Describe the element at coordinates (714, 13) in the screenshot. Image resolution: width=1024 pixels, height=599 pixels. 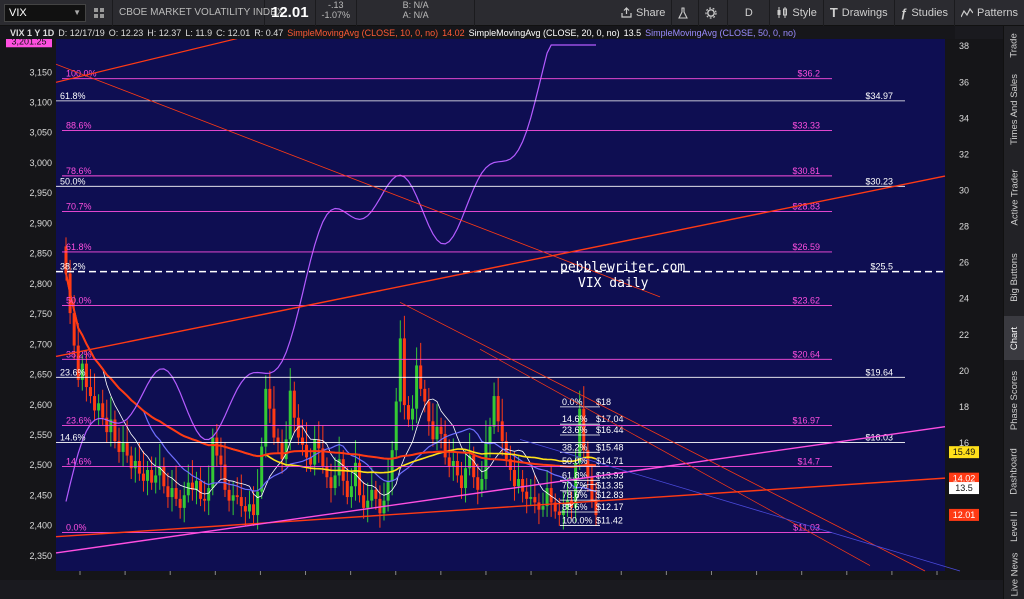
I see `gear-button` at that location.